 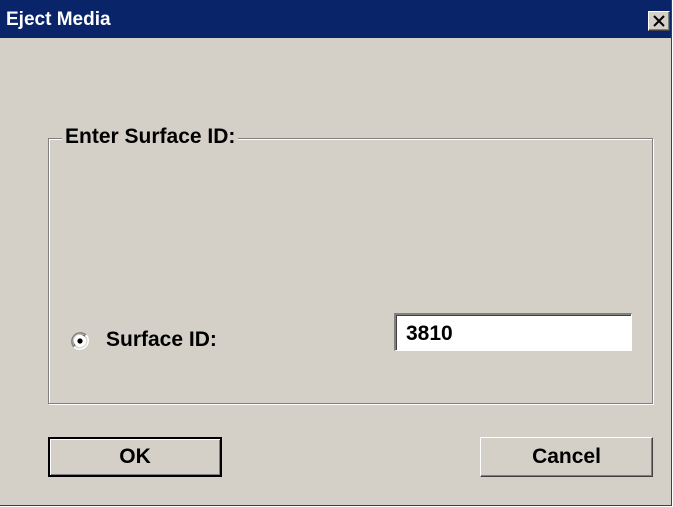 I want to click on close-button, so click(x=659, y=21).